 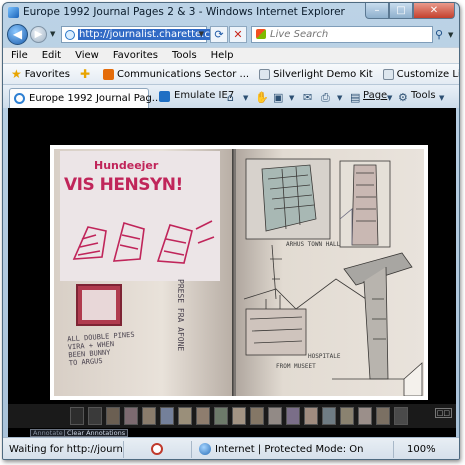 I want to click on address-dropdown-icon: ▼, so click(x=201, y=34).